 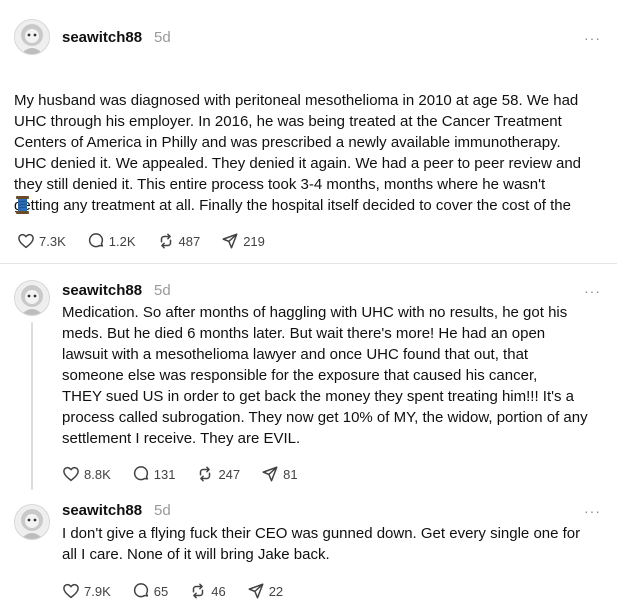 I want to click on like-button: 8.8K, so click(x=86, y=474).